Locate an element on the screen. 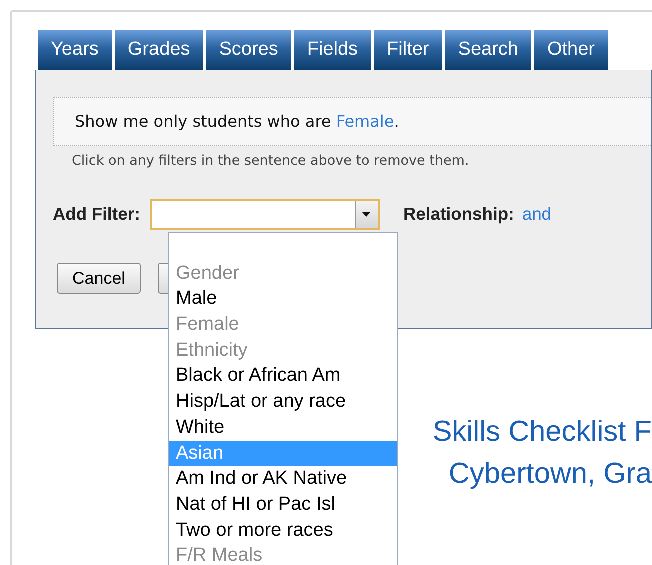  tab: Years is located at coordinates (75, 50).